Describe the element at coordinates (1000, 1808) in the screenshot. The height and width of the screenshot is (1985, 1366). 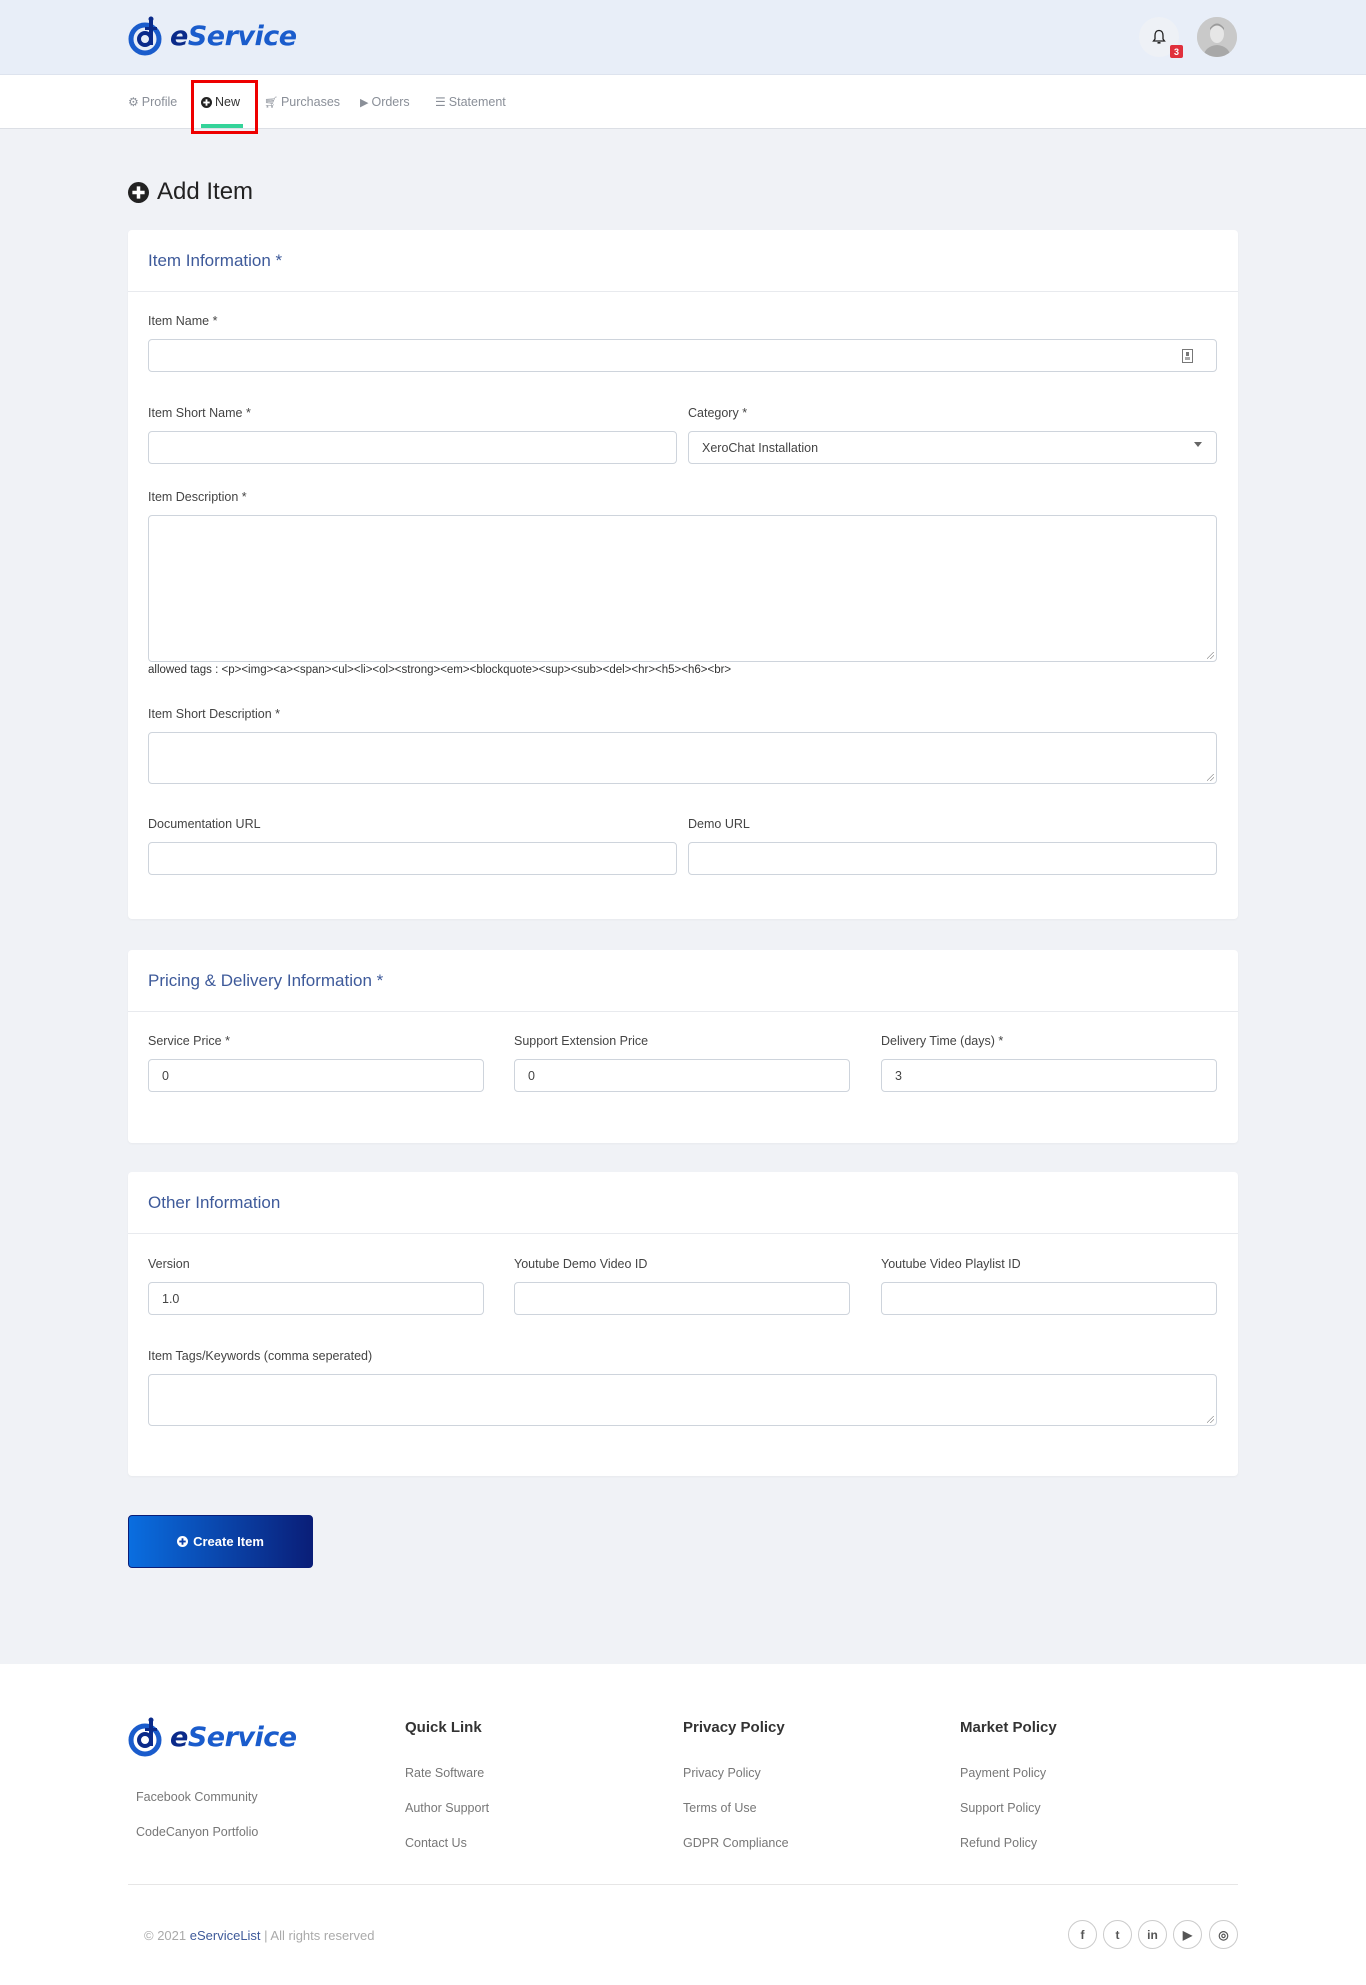
I see `footer-link-support-policy: Support Policy` at that location.